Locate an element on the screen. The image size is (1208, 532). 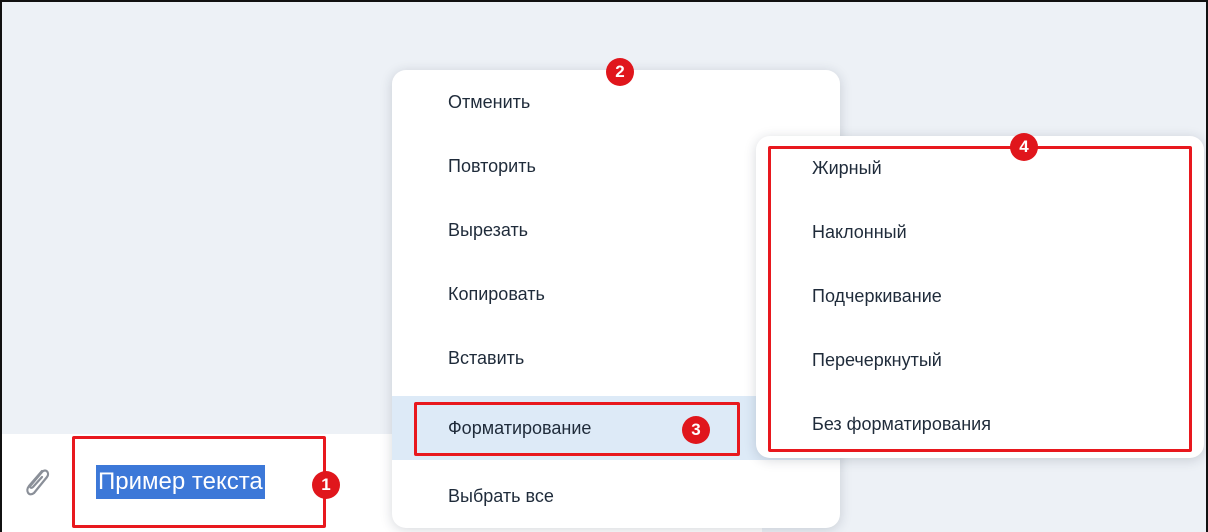
annotation-badge-1: 1 is located at coordinates (326, 485).